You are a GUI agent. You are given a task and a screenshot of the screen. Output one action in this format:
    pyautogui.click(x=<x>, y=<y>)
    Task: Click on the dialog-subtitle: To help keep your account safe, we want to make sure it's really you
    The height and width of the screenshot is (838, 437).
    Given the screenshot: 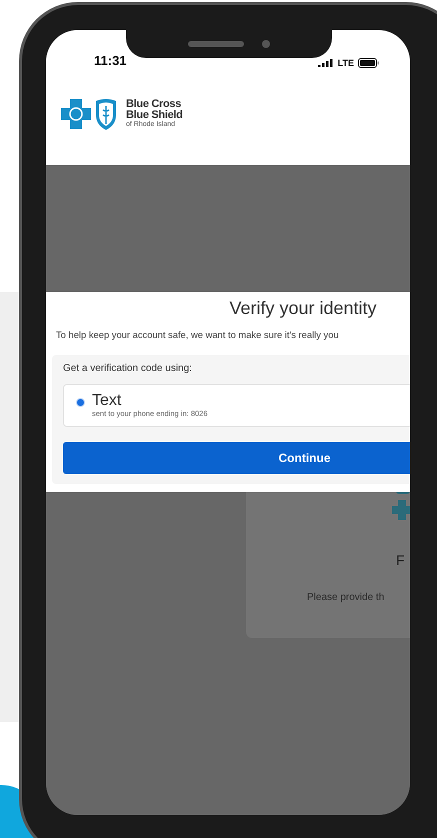 What is the action you would take?
    pyautogui.click(x=197, y=334)
    